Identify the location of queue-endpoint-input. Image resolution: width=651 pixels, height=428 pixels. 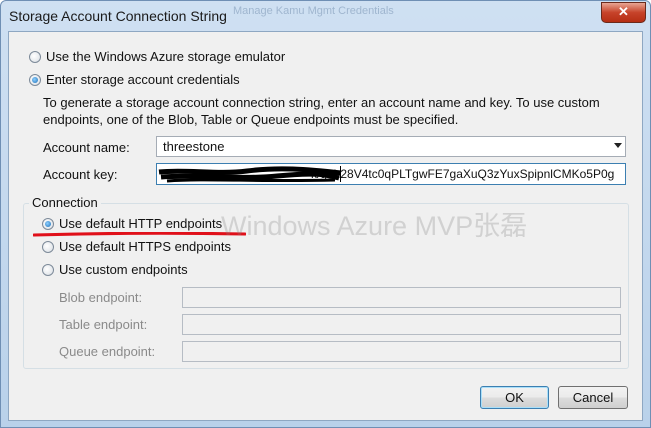
(401, 351).